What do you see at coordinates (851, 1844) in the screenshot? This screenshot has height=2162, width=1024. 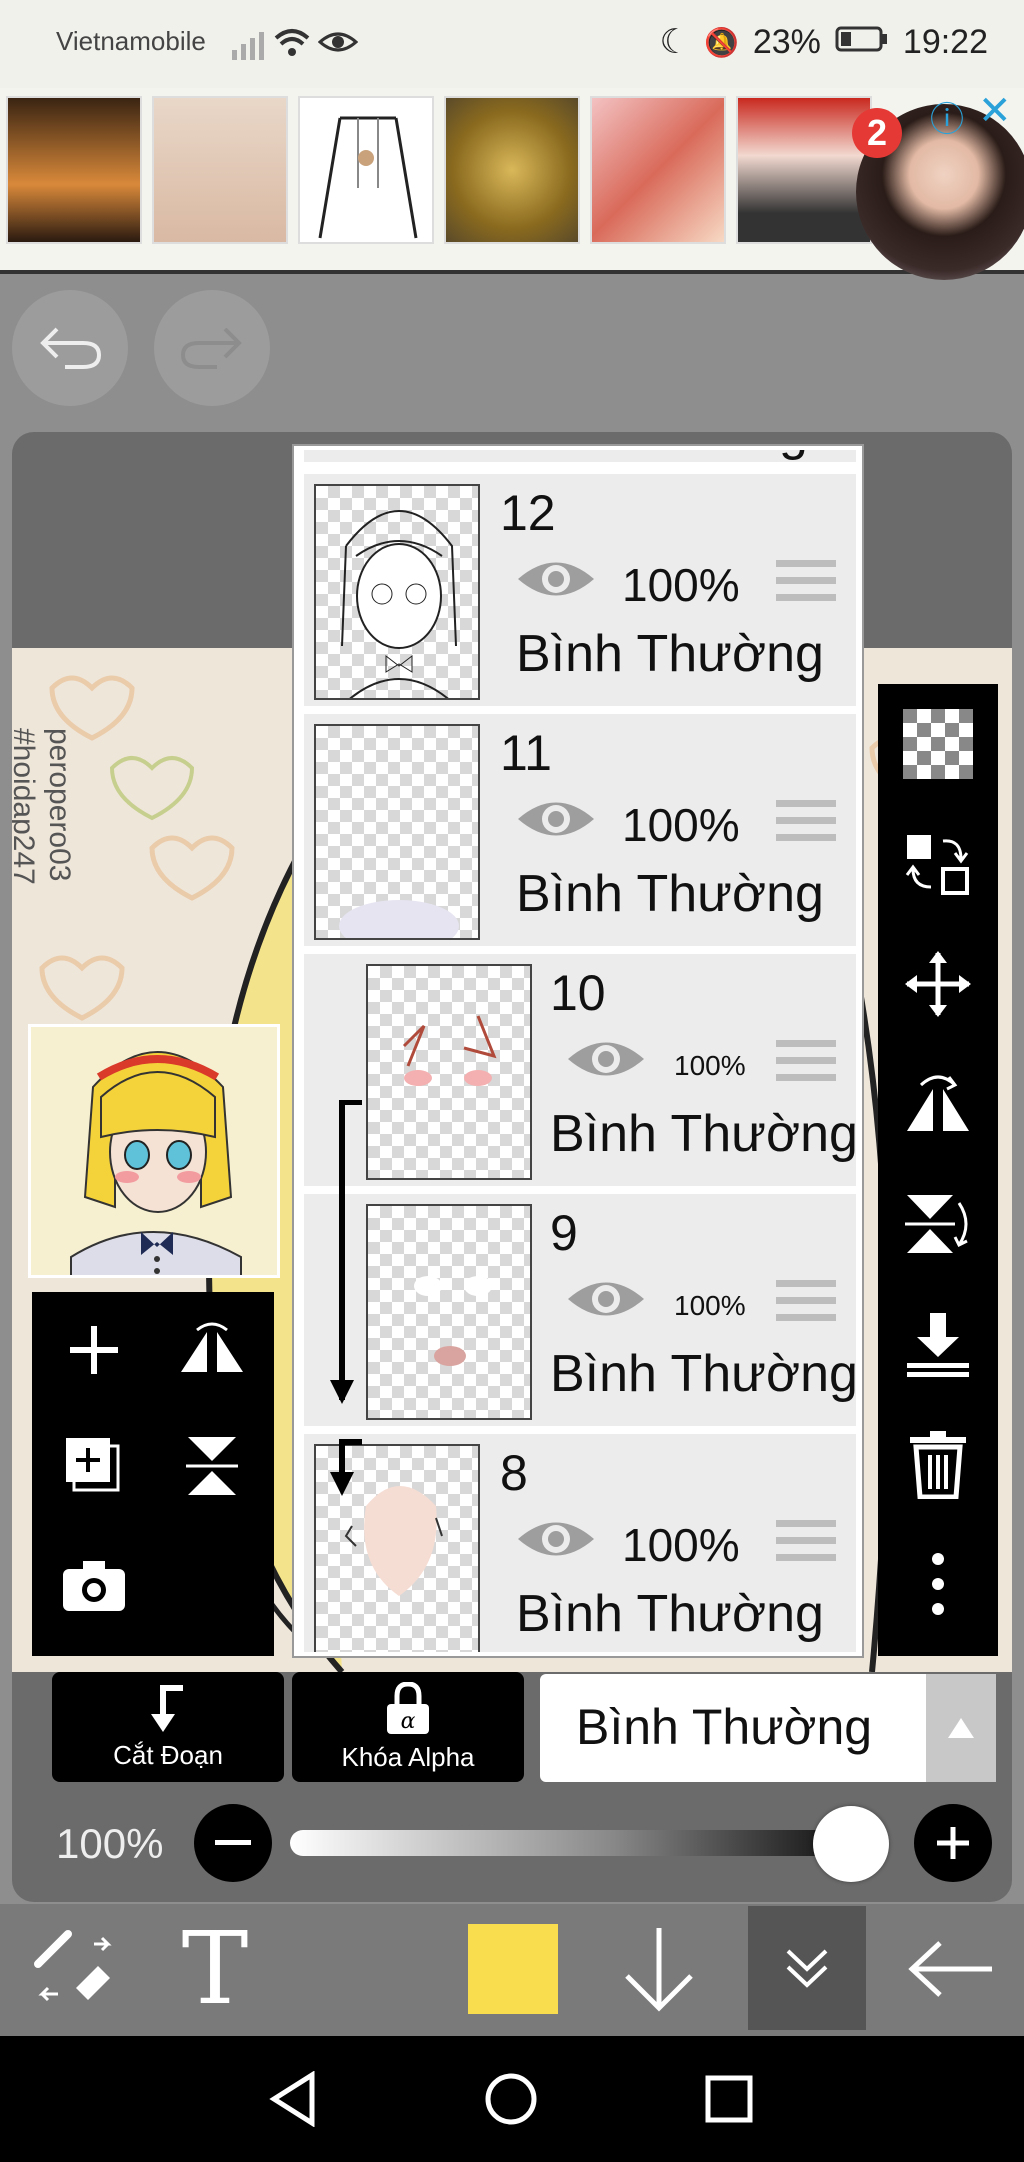 I see `opacity-slider-handle` at bounding box center [851, 1844].